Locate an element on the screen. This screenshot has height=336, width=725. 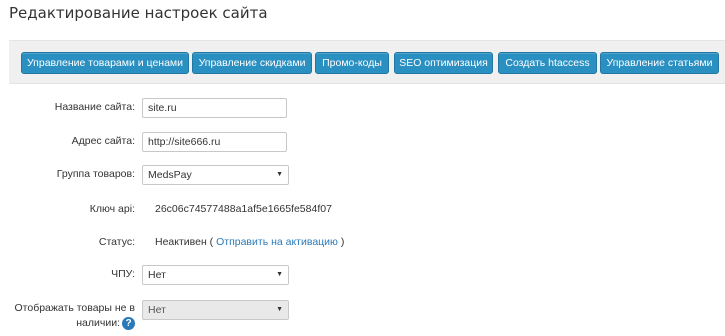
create-htaccess-button: Создать htaccess is located at coordinates (547, 63).